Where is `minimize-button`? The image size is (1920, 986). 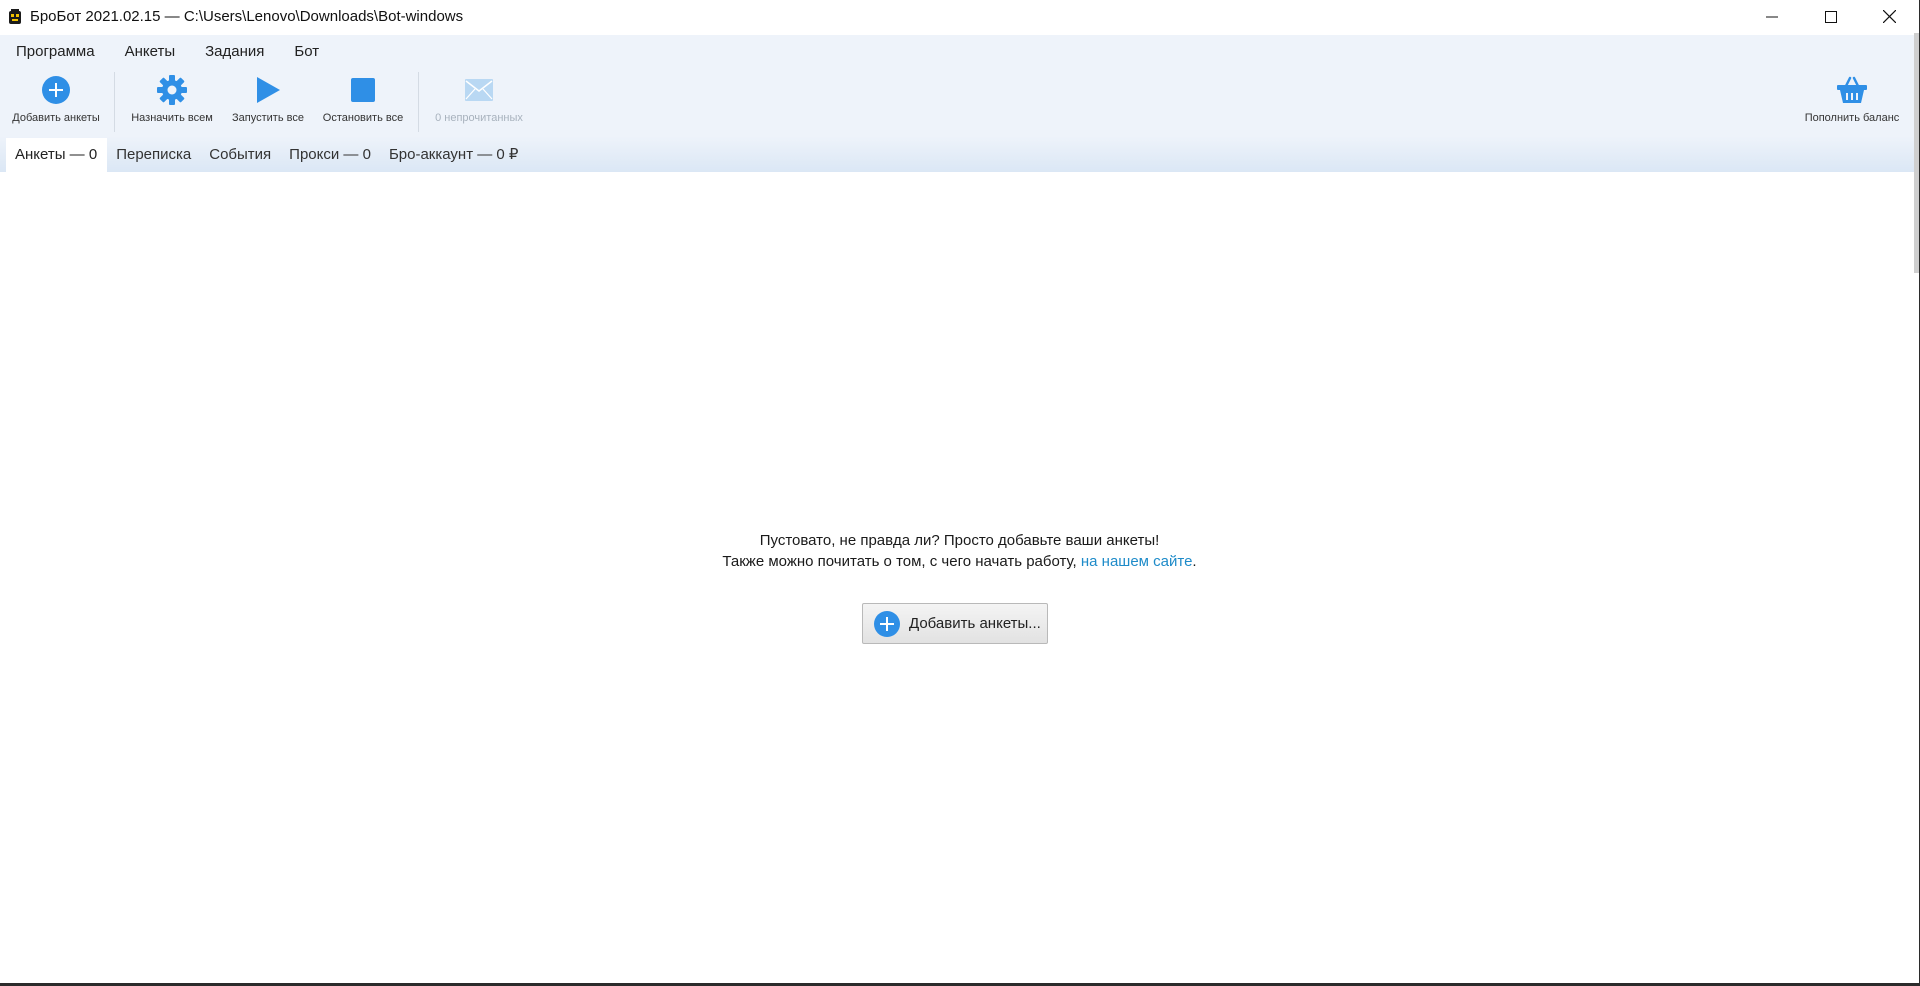
minimize-button is located at coordinates (1771, 16).